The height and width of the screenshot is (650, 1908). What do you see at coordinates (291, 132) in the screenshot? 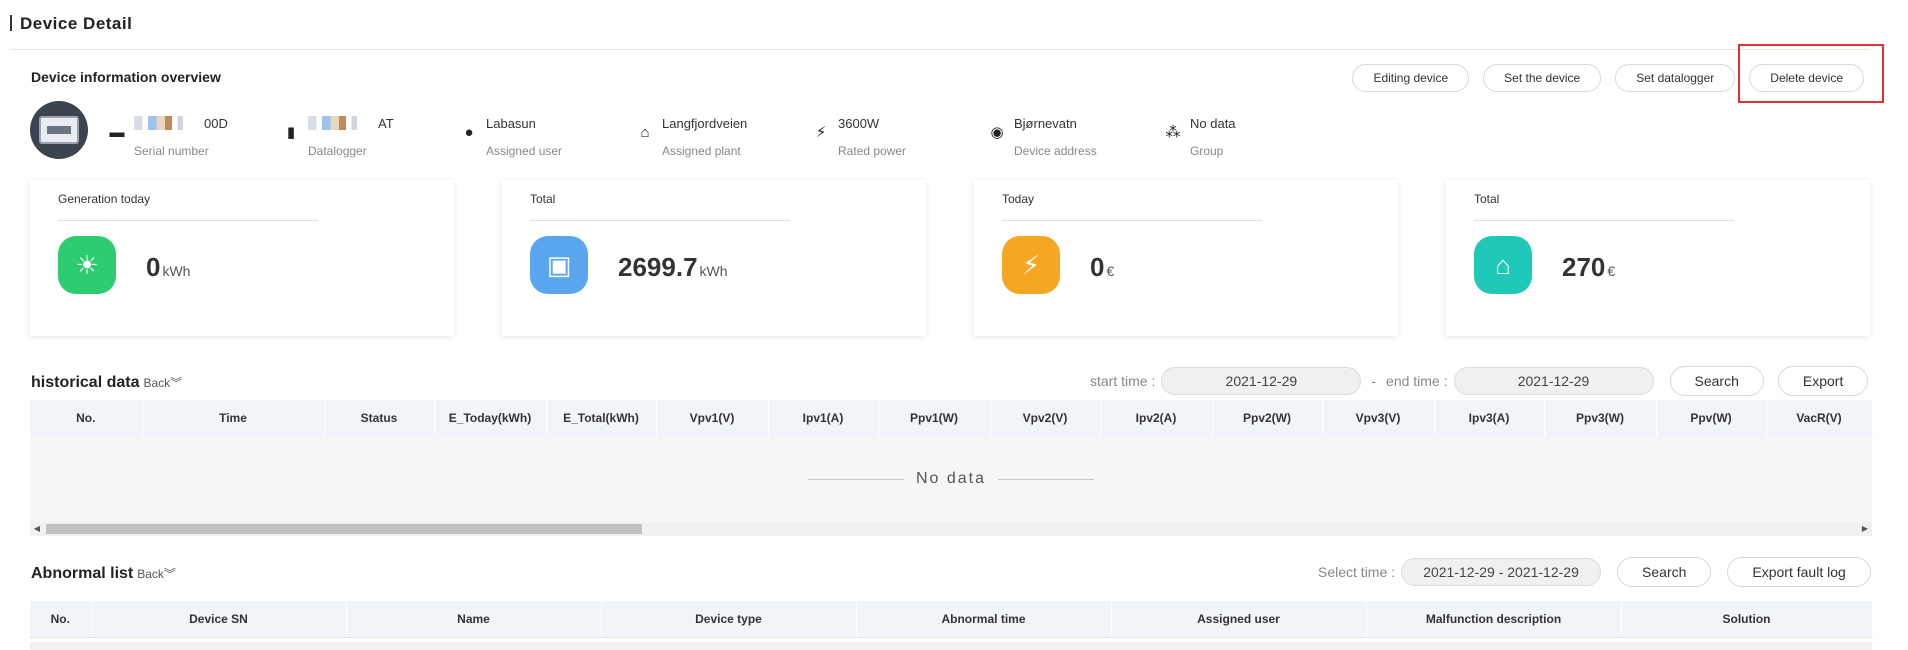
I see `datalogger-icon: ▮` at bounding box center [291, 132].